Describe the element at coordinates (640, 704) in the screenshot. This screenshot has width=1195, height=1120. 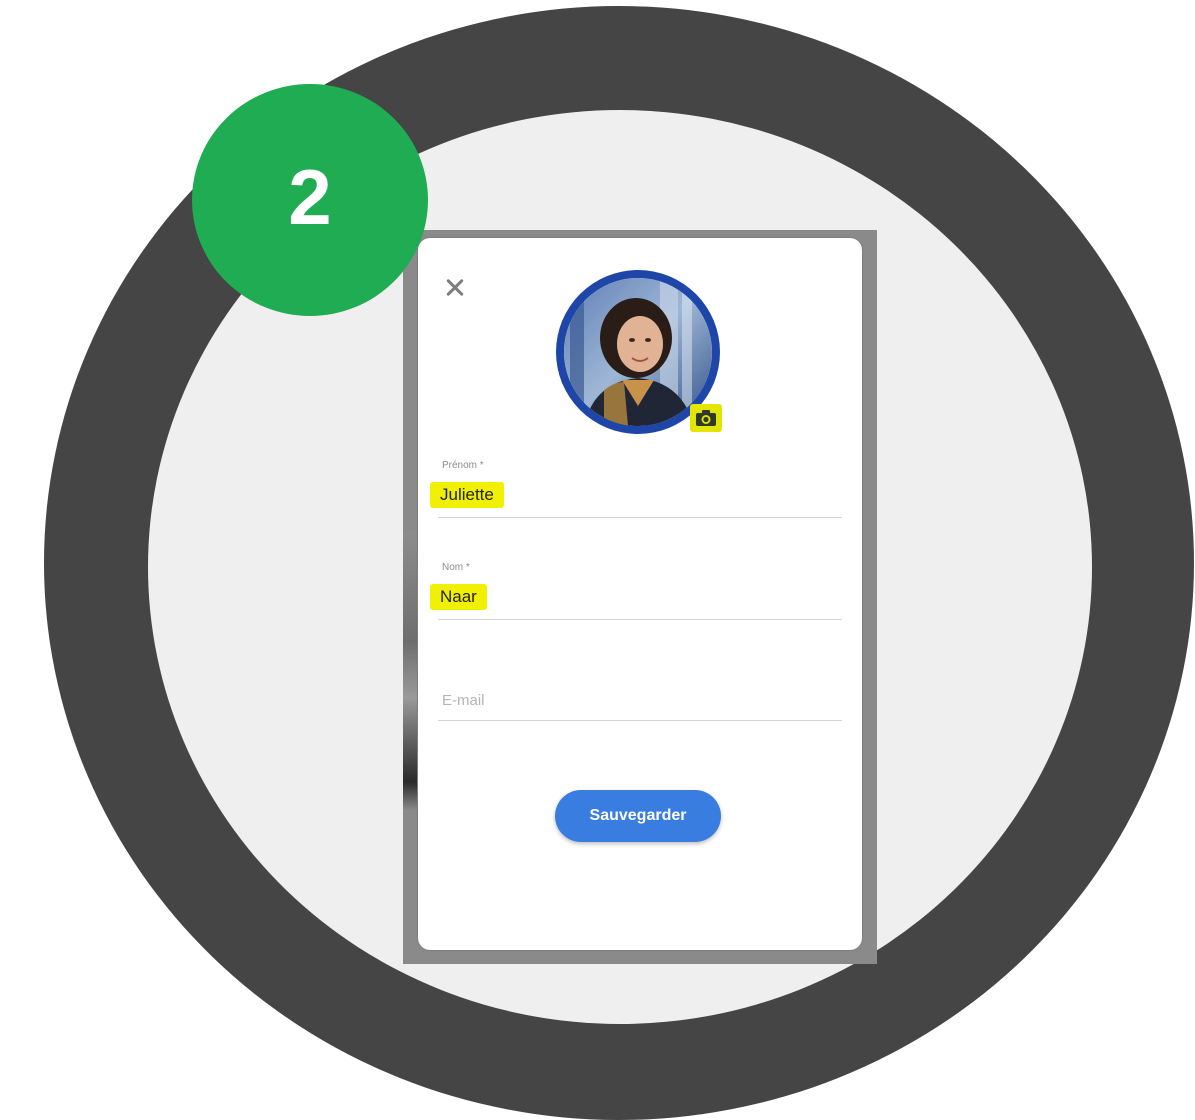
I see `email-field: E-mail` at that location.